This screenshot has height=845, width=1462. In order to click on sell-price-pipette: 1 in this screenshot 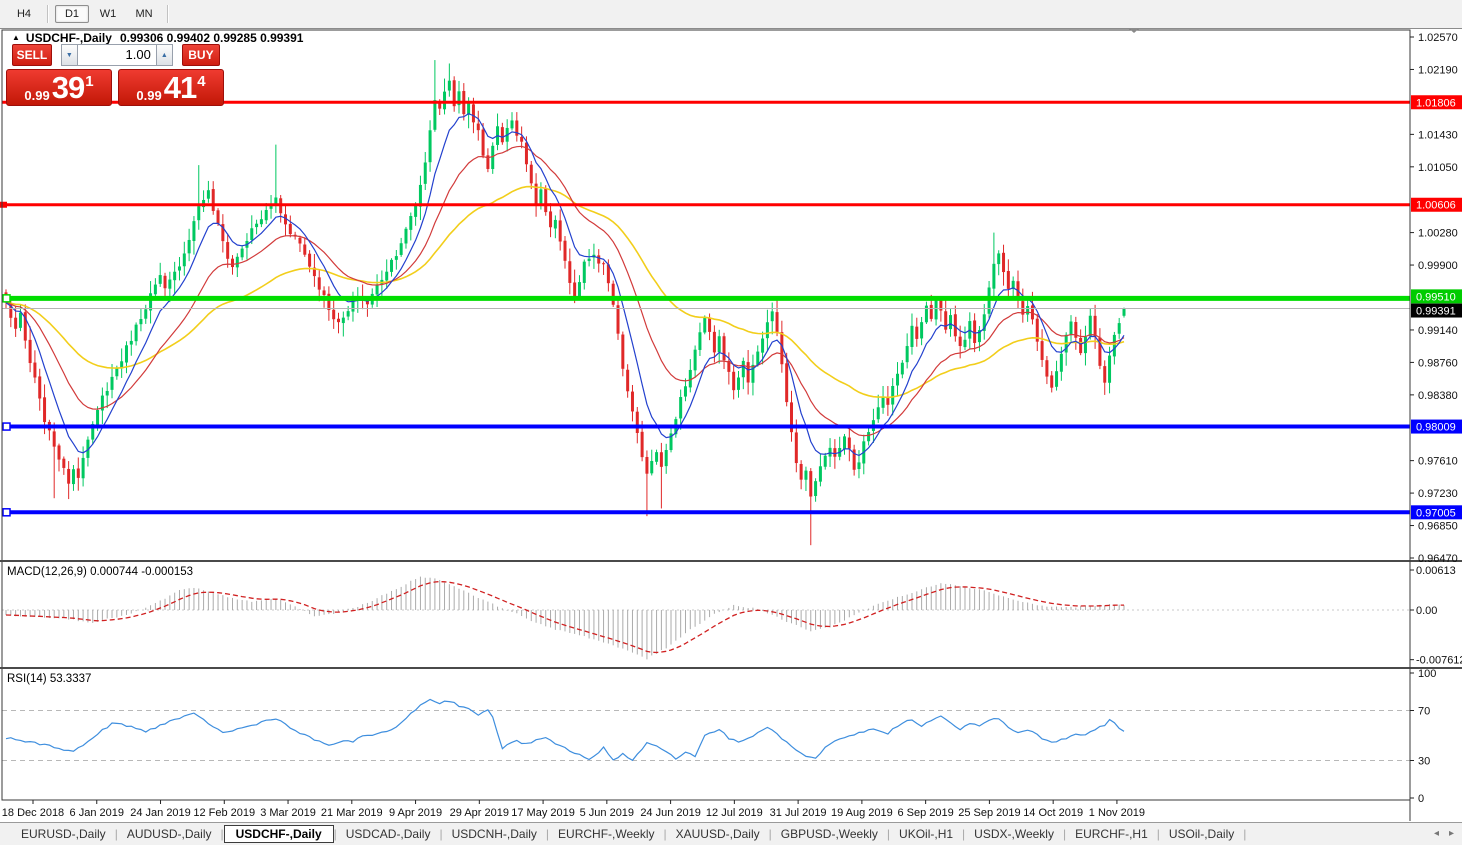, I will do `click(89, 81)`.